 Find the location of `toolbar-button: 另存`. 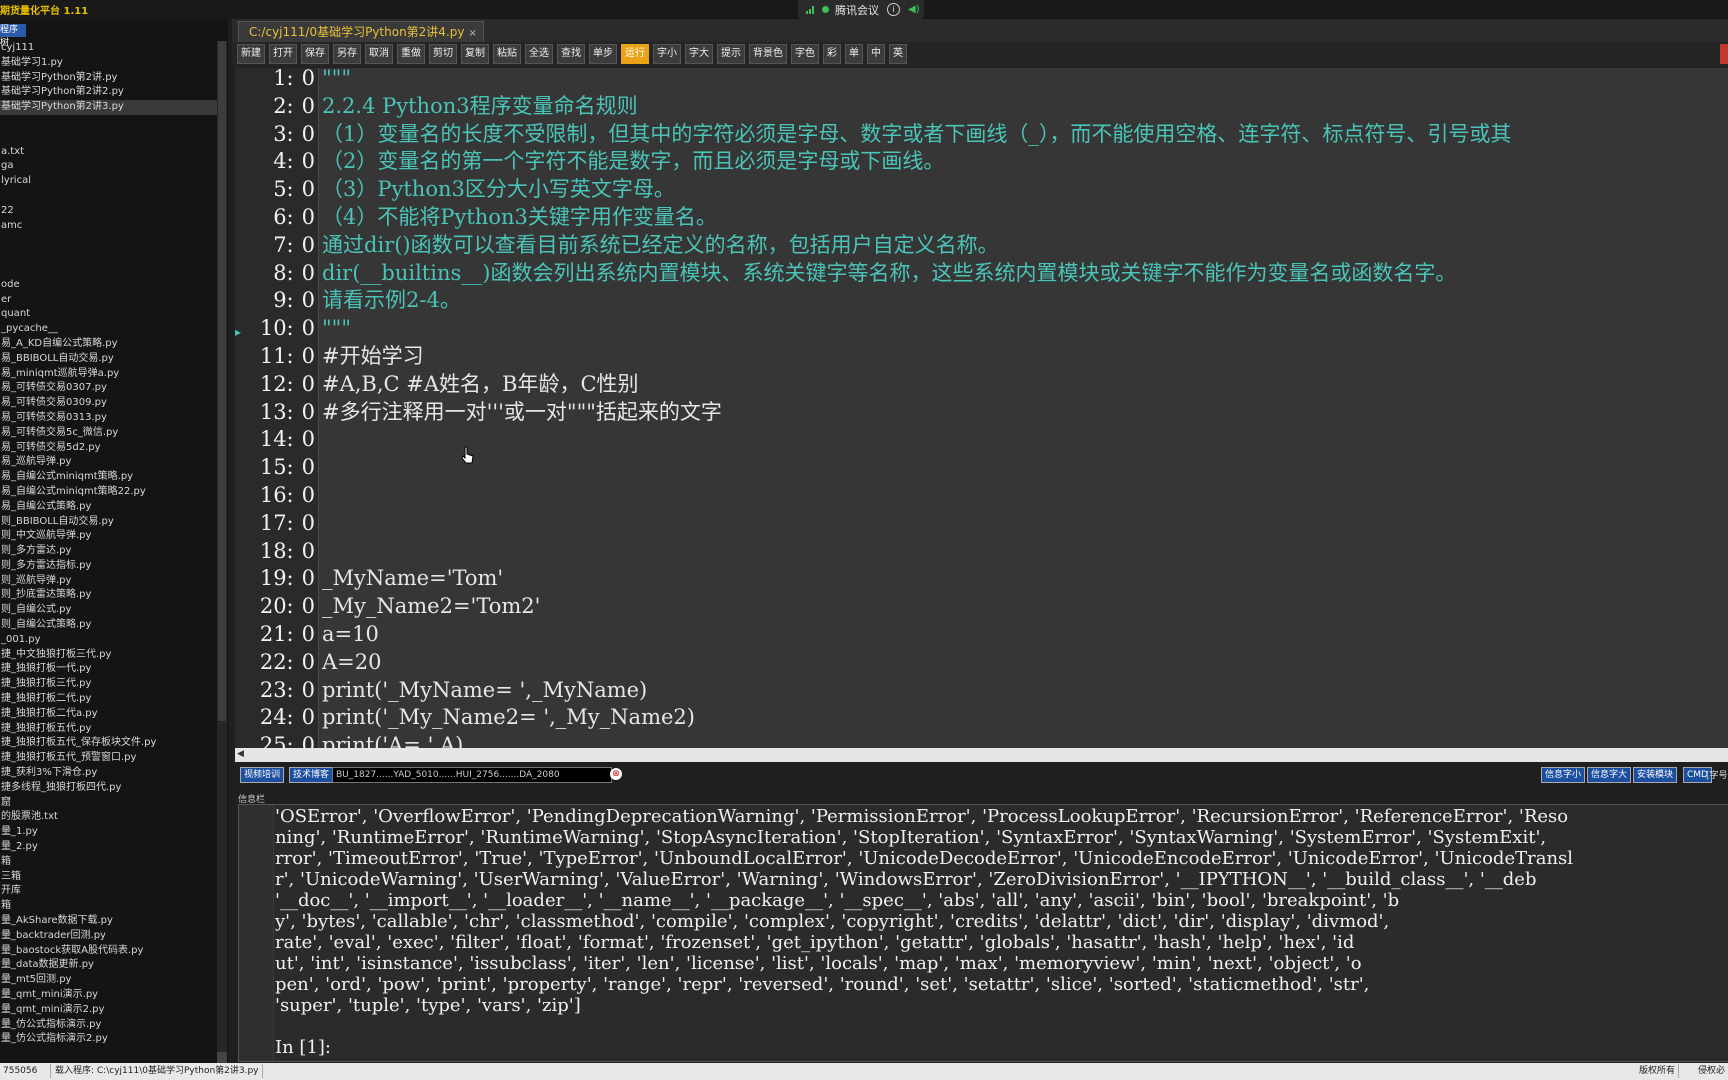

toolbar-button: 另存 is located at coordinates (347, 54).